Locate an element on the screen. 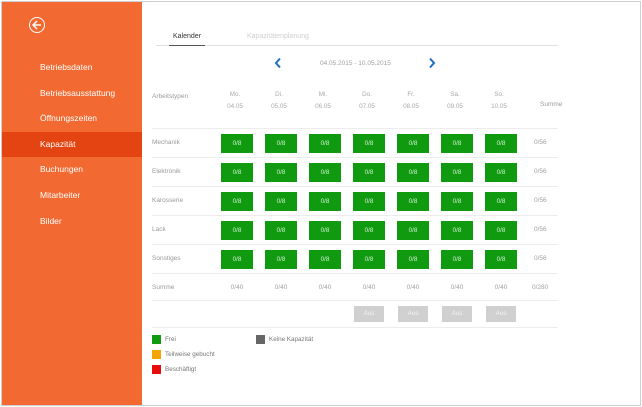  row-label: Elektronik is located at coordinates (166, 171).